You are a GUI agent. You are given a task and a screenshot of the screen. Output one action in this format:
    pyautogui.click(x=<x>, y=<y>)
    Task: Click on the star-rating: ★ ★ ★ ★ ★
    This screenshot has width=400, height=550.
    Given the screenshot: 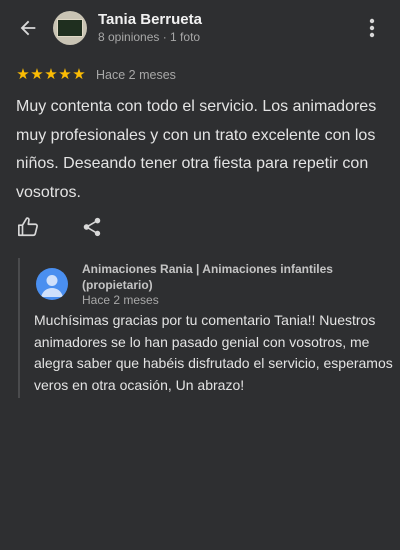 What is the action you would take?
    pyautogui.click(x=51, y=75)
    